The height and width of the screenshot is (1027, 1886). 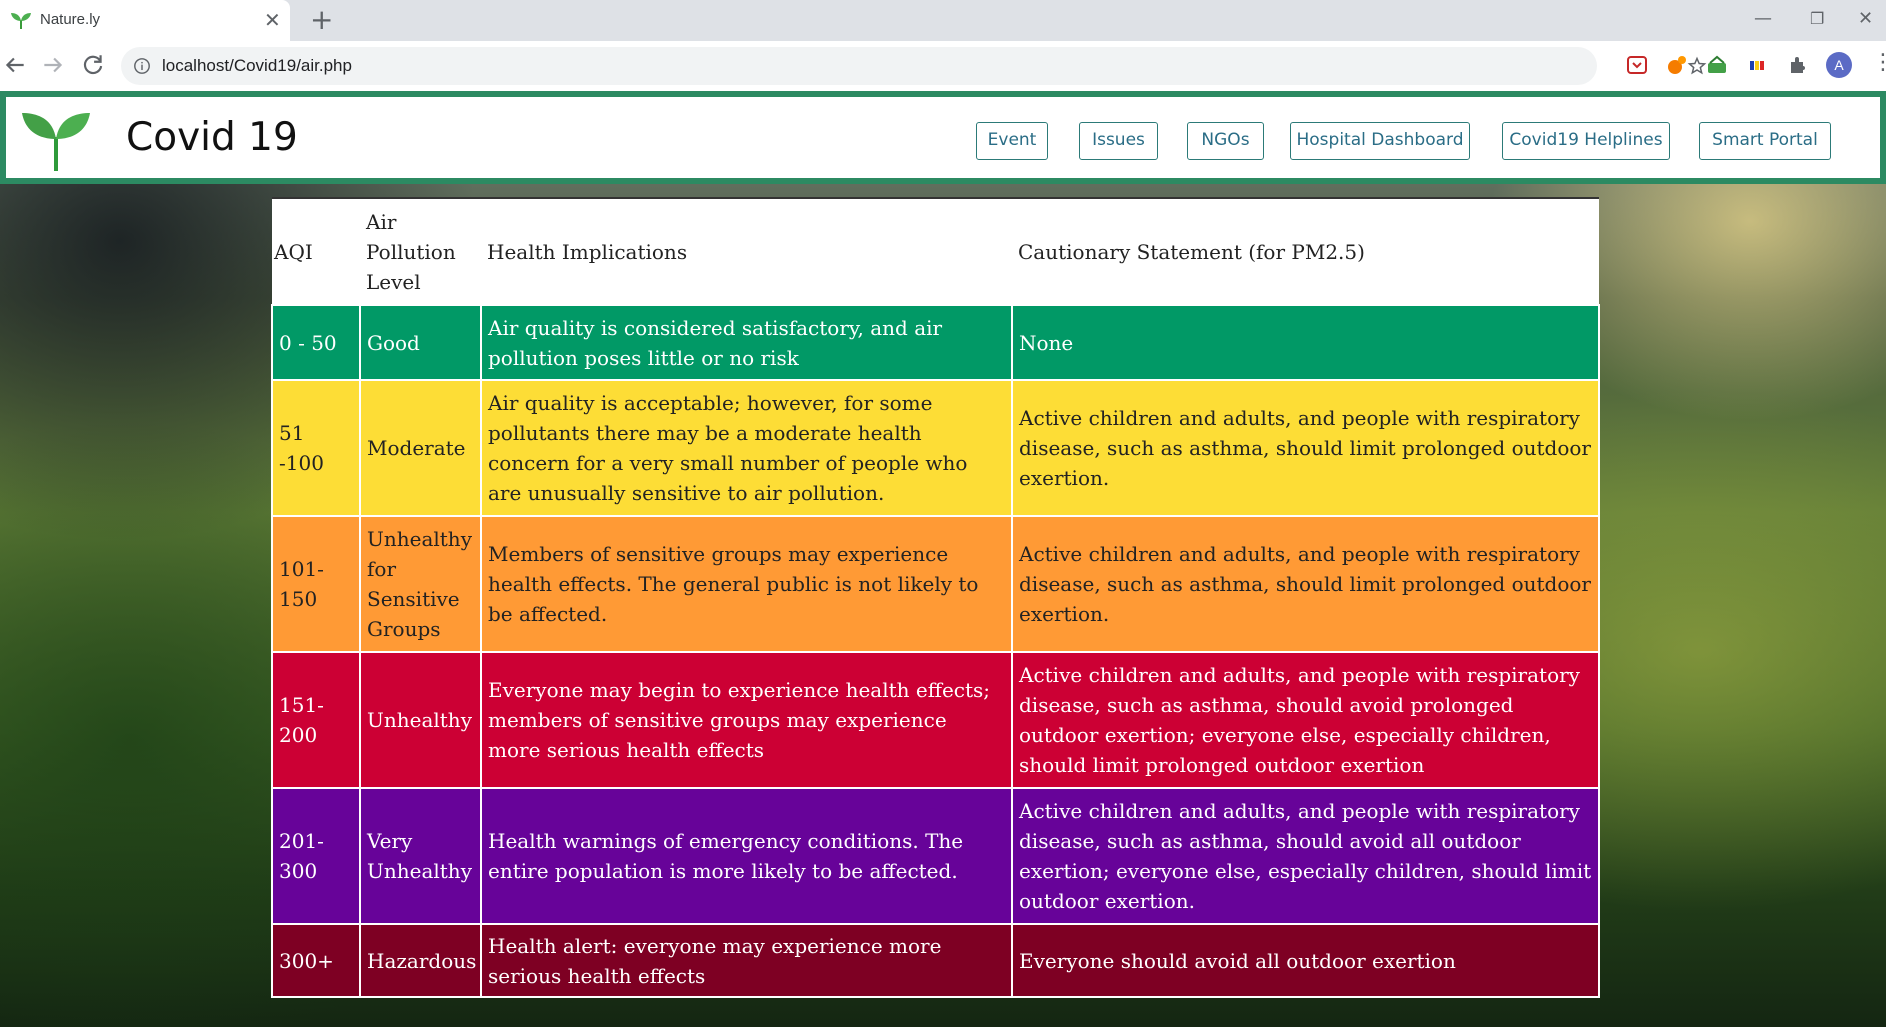 I want to click on address-bar: localhost/Covid19/air.php, so click(x=914, y=66).